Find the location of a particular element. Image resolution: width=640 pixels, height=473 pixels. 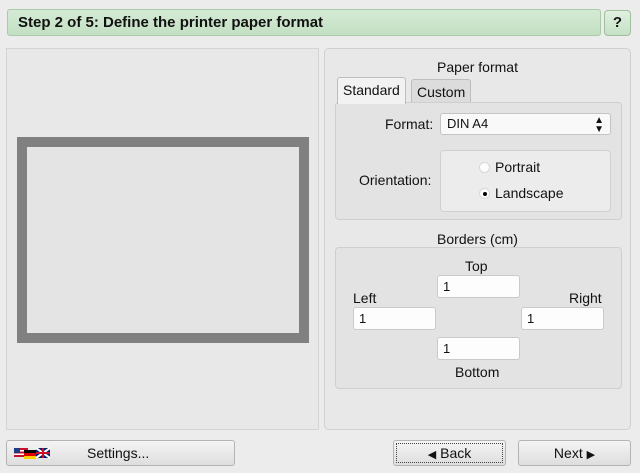

orientation-label: Orientation: is located at coordinates (395, 180).